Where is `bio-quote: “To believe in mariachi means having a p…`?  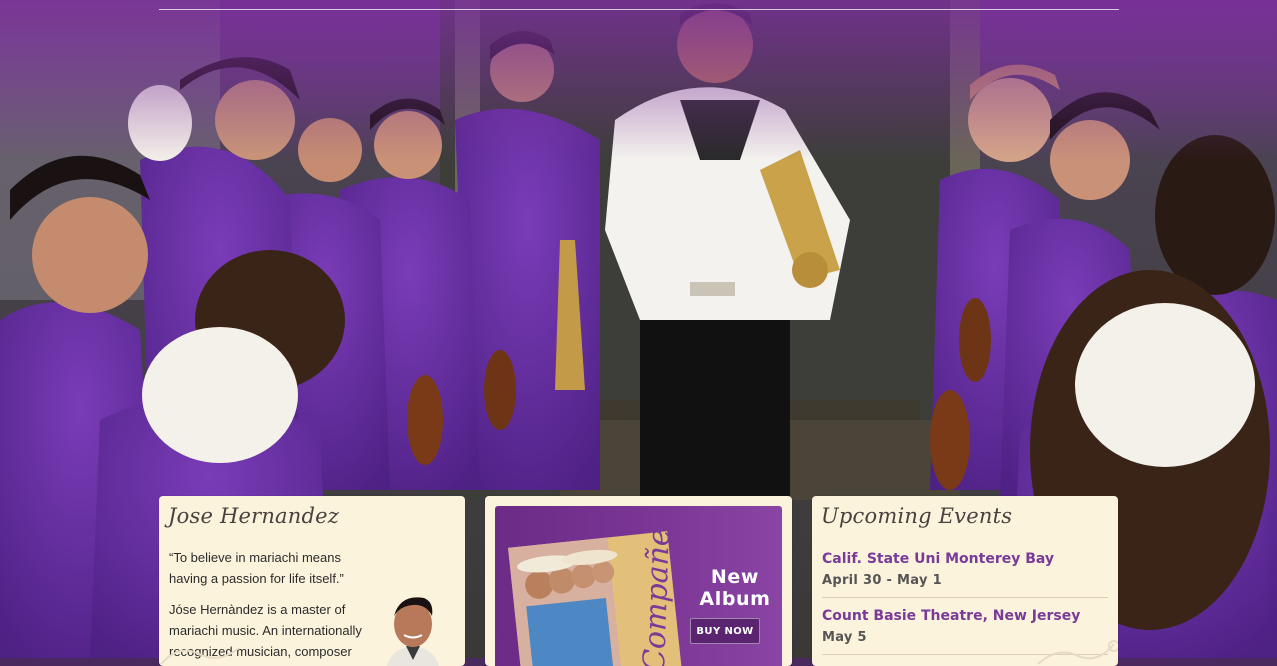
bio-quote: “To believe in mariachi means having a p… is located at coordinates (256, 568).